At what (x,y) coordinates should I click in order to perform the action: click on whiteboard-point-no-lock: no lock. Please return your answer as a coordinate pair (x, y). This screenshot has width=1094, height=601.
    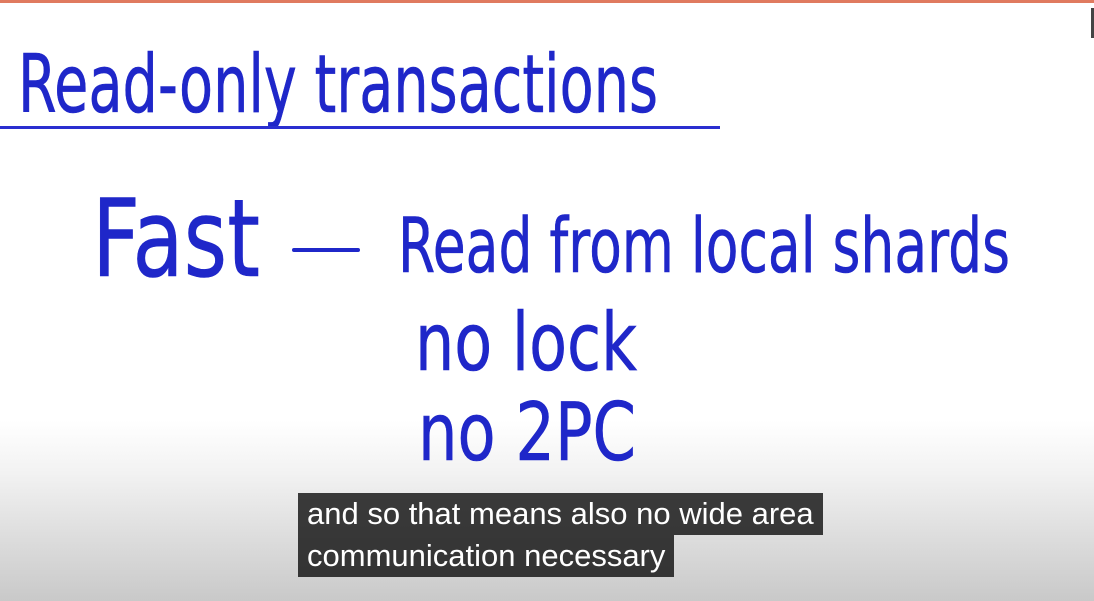
    Looking at the image, I should click on (526, 342).